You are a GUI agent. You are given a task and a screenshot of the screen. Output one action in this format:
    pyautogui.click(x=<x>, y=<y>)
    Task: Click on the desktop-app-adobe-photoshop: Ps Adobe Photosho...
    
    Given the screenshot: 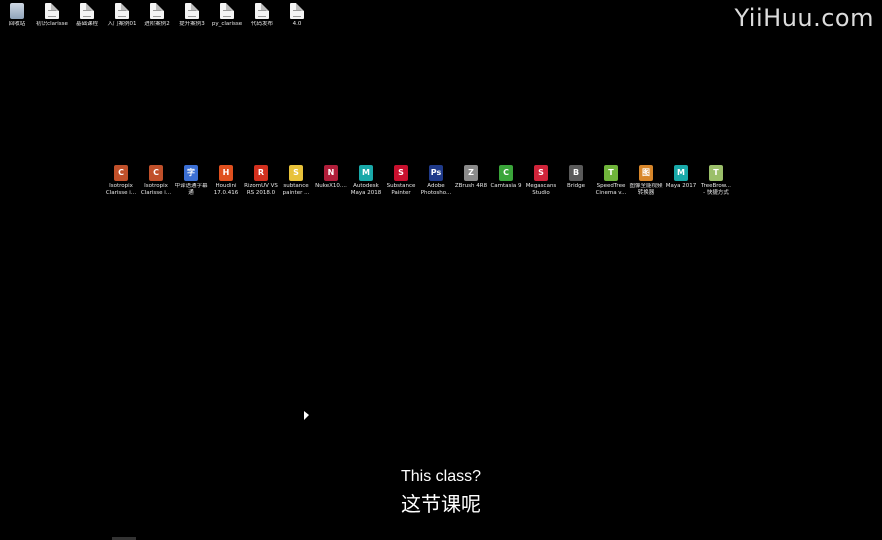 What is the action you would take?
    pyautogui.click(x=436, y=181)
    